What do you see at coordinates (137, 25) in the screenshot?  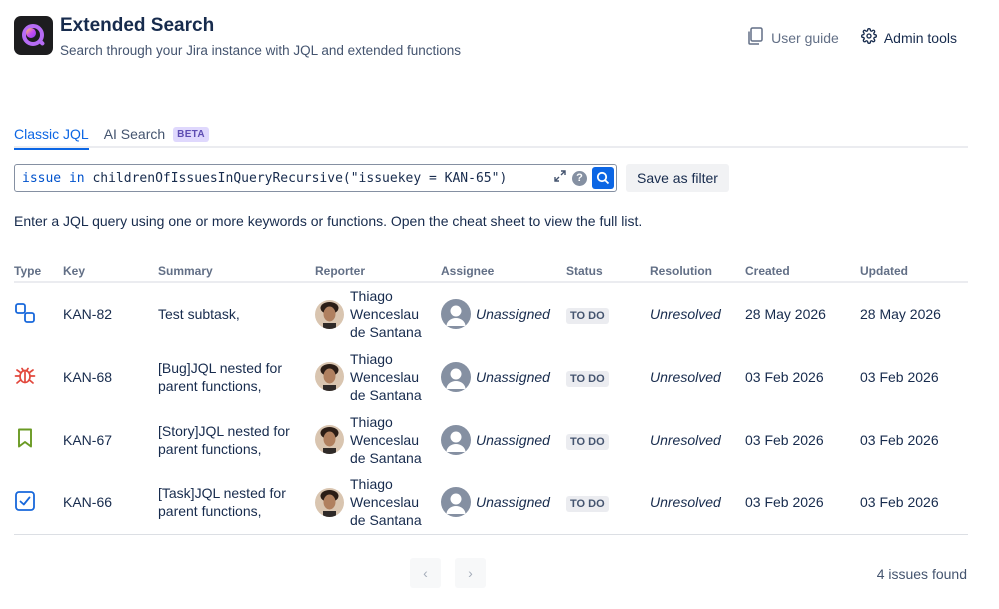 I see `app-title: Extended Search` at bounding box center [137, 25].